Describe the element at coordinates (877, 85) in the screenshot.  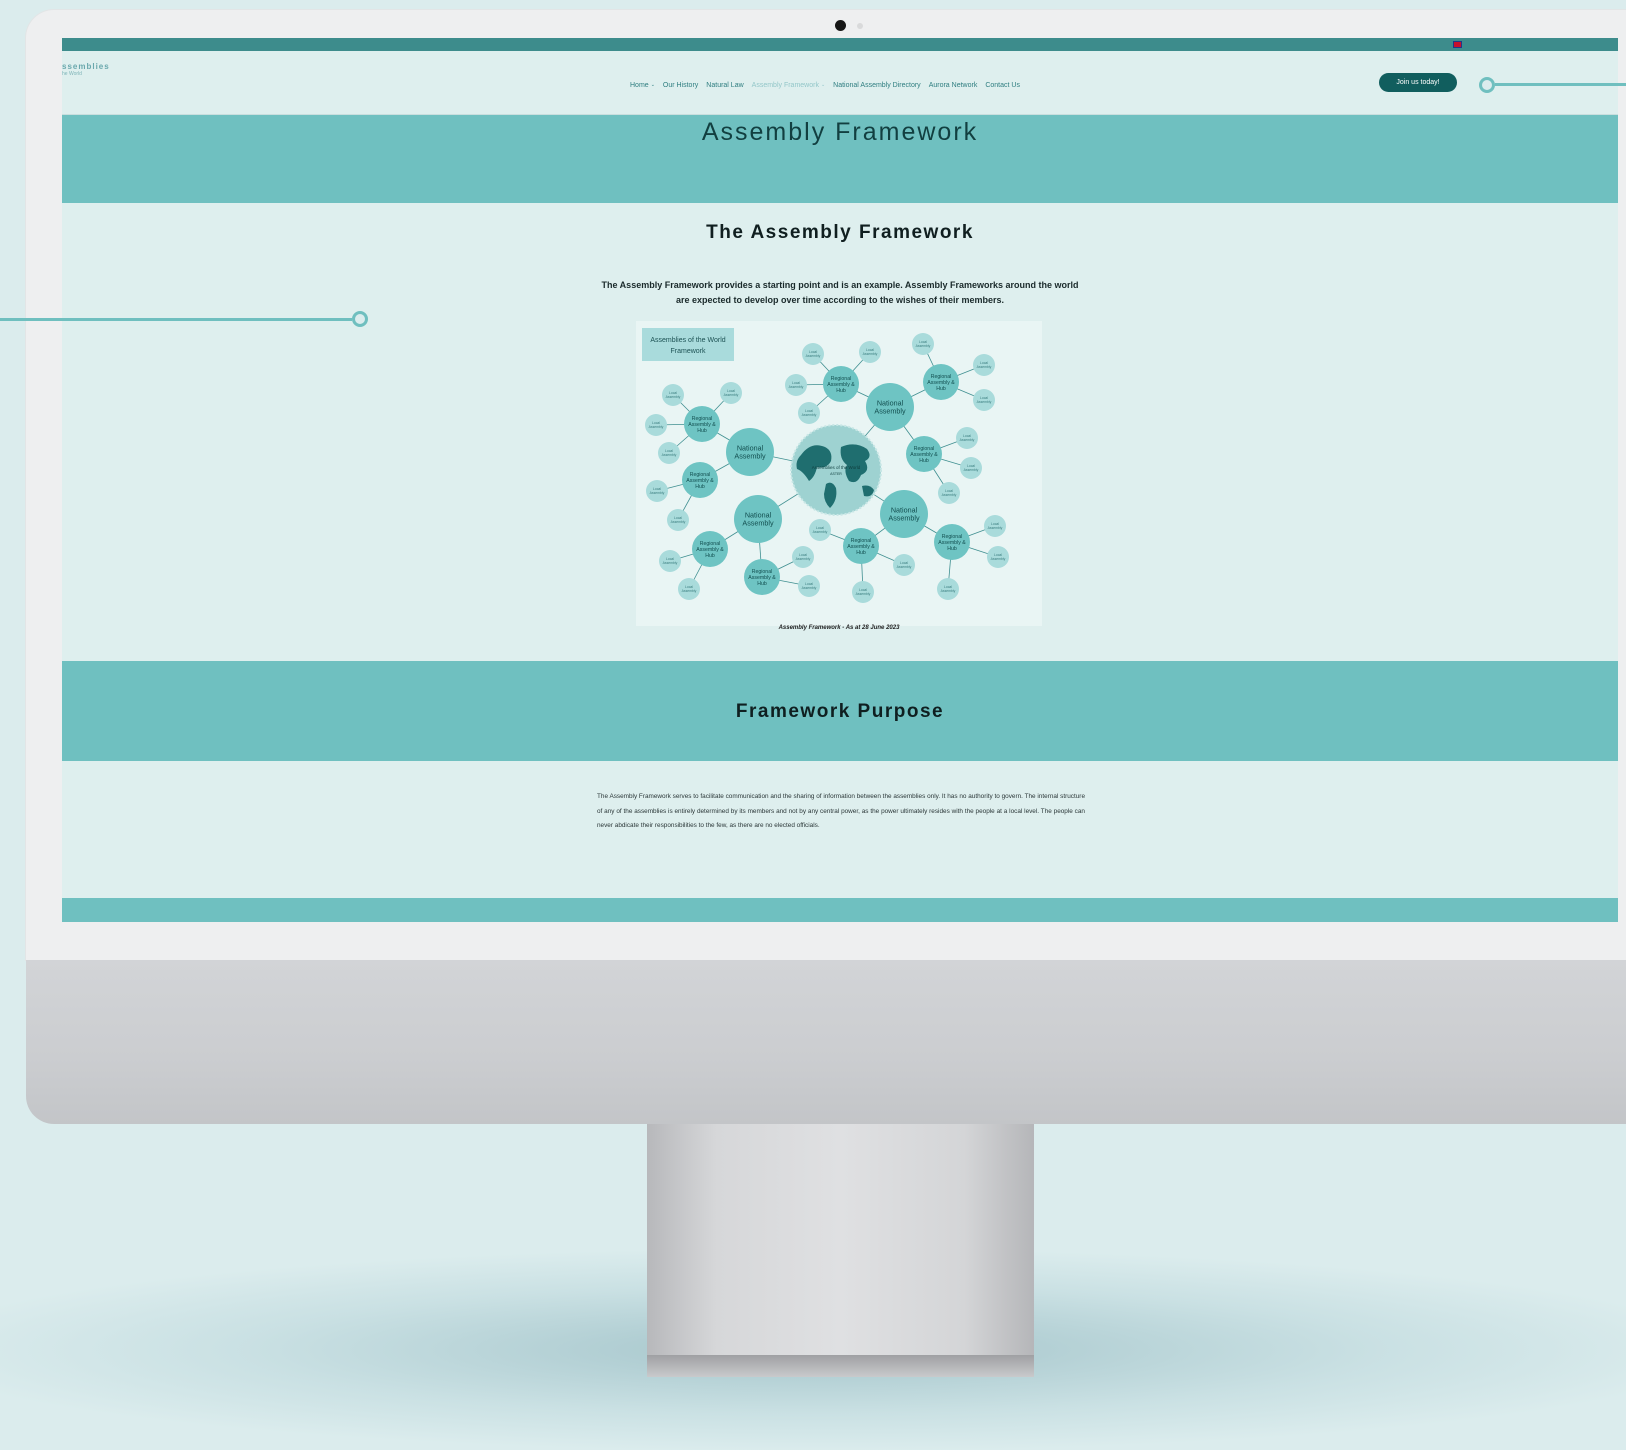
I see `nav-national-assembly-directory: National Assembly Directory` at that location.